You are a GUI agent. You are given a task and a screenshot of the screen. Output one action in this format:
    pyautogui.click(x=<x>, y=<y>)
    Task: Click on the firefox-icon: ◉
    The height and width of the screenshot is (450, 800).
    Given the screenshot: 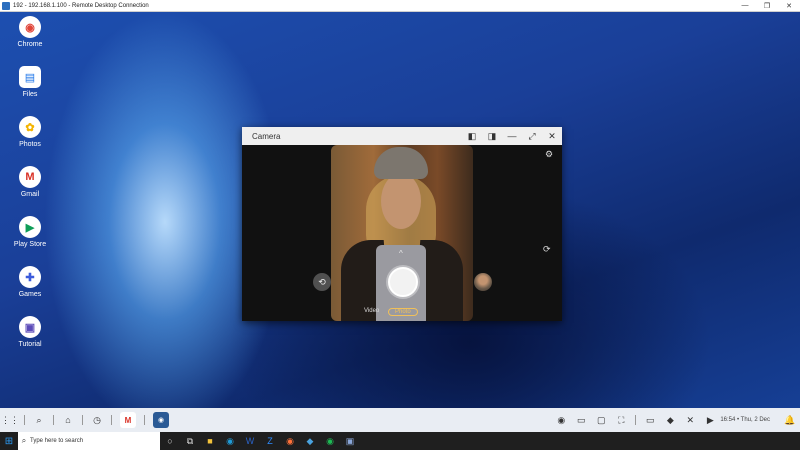 What is the action you would take?
    pyautogui.click(x=290, y=441)
    